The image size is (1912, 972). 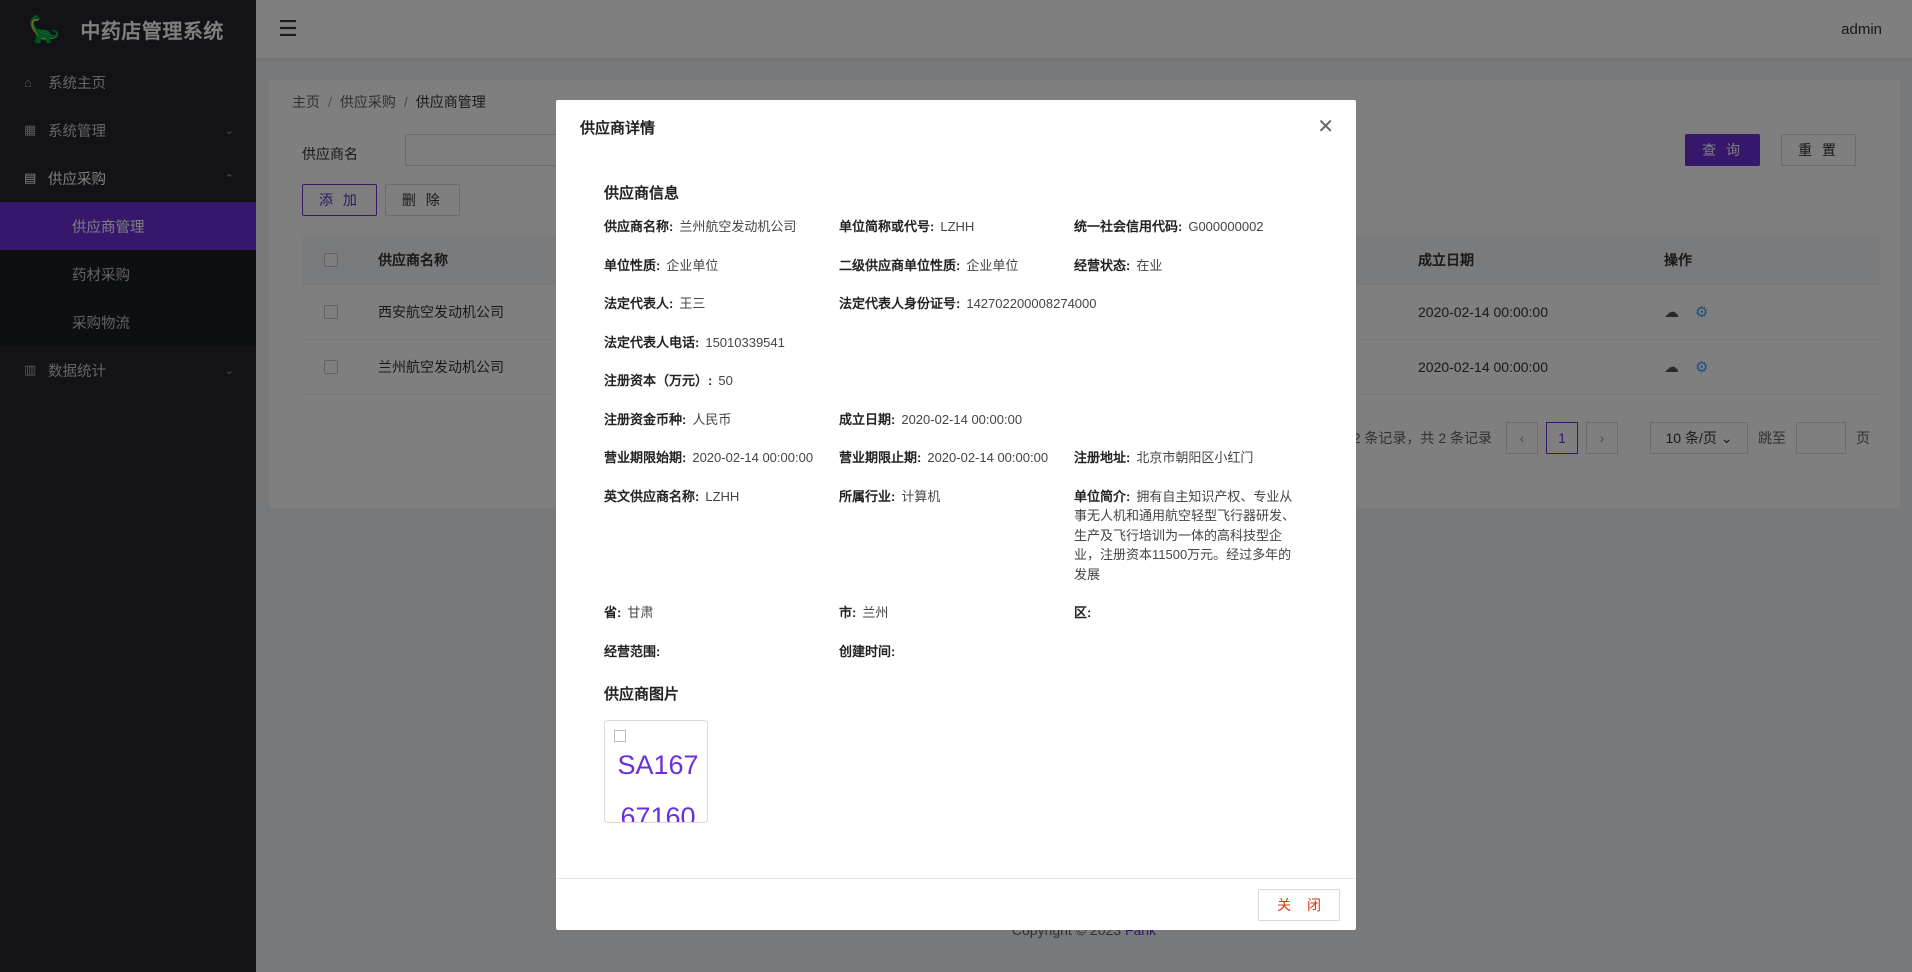 I want to click on field-legal-rep: 法定代表人: 王三, so click(x=655, y=303).